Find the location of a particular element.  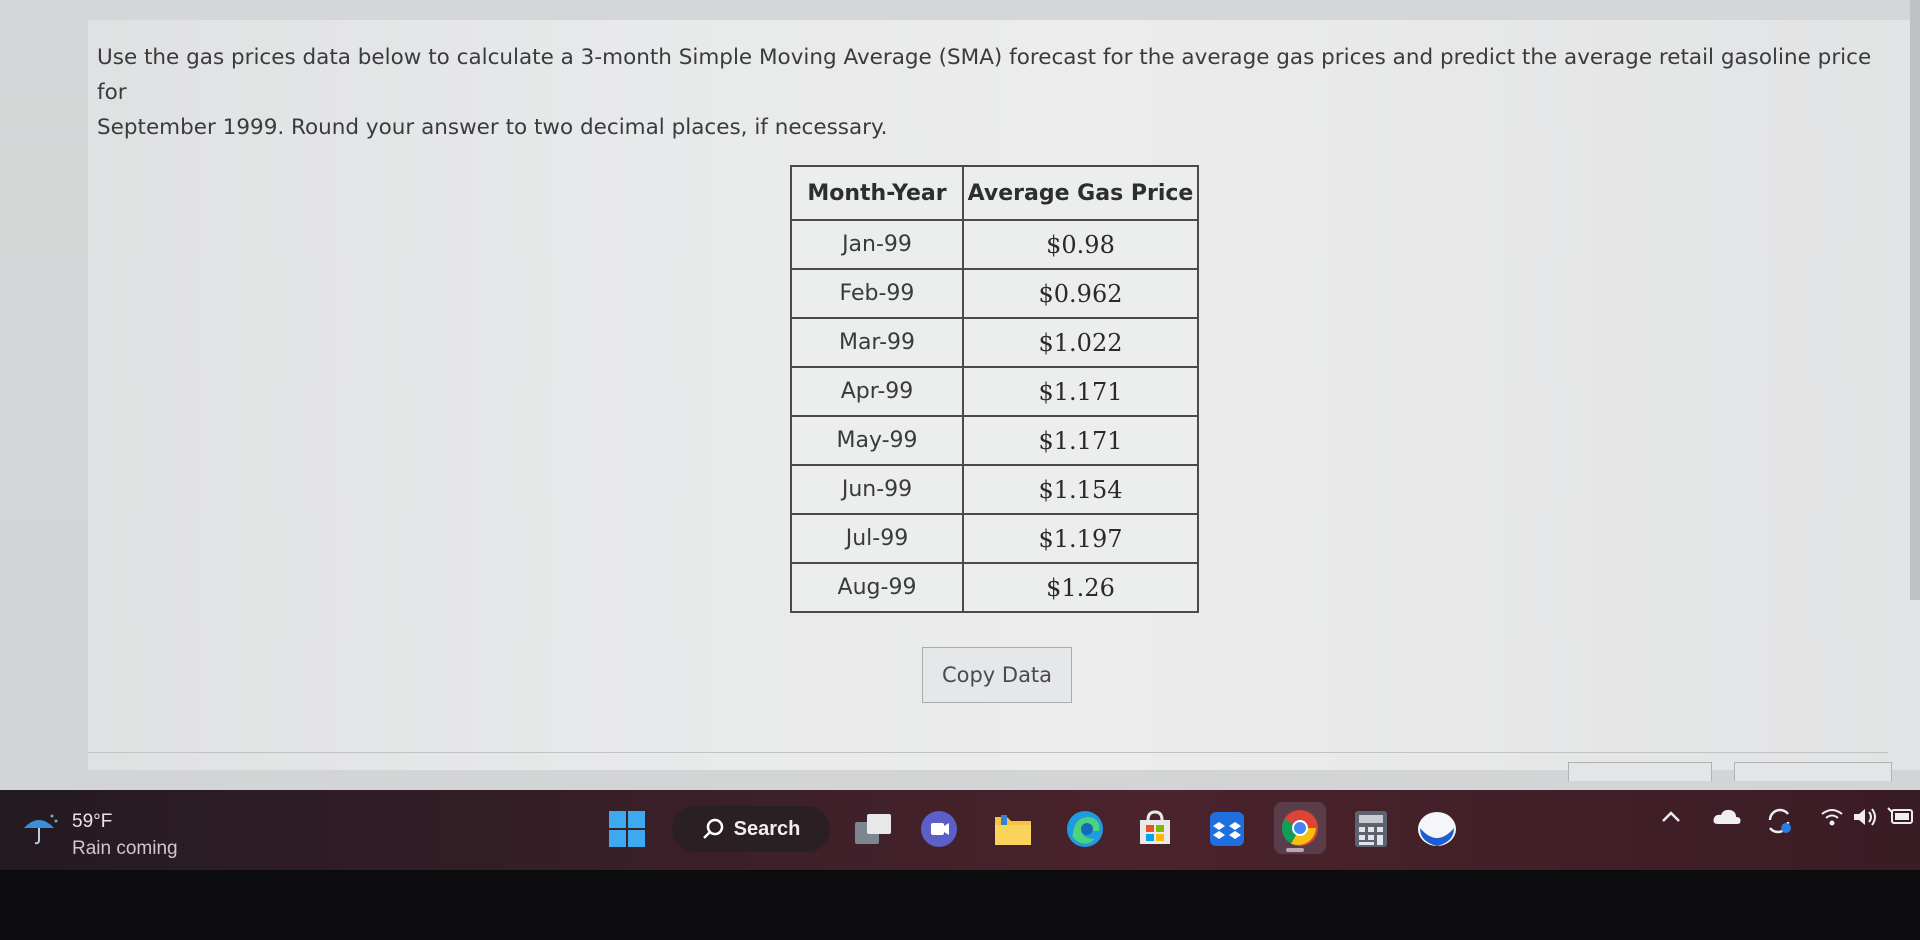

weather-temperature: 59°F is located at coordinates (92, 822).